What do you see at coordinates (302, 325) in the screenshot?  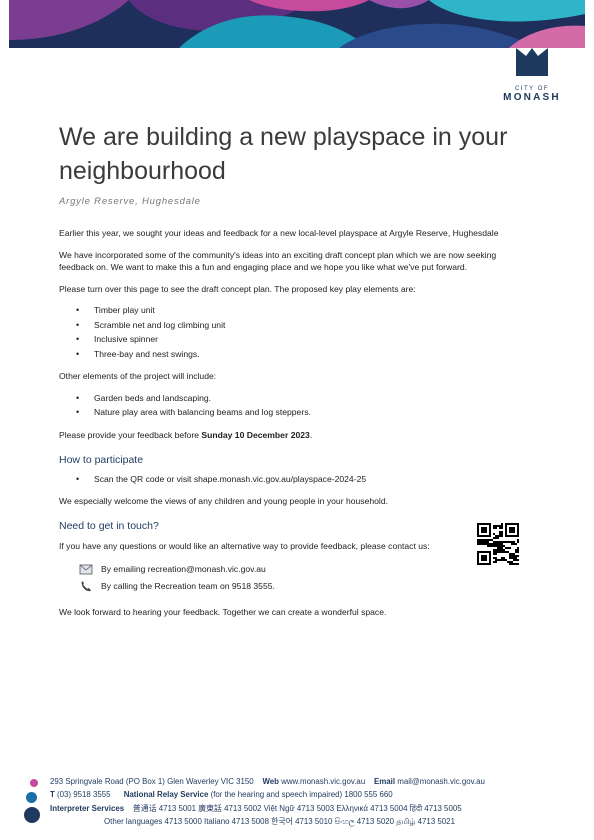 I see `list-item: Scramble net and log climbing unit` at bounding box center [302, 325].